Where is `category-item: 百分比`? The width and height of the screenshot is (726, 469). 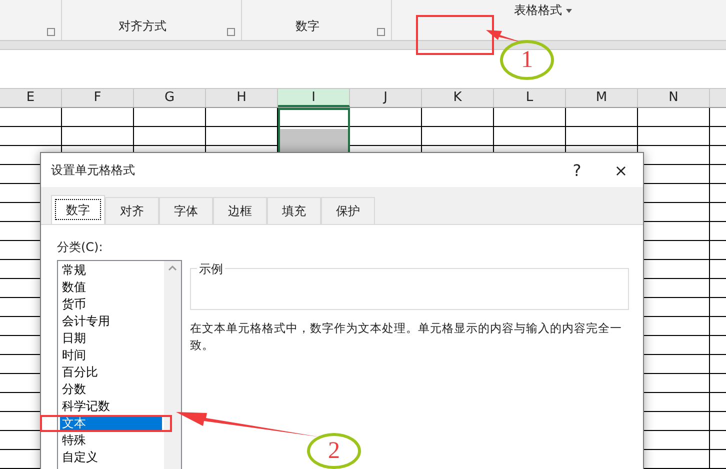
category-item: 百分比 is located at coordinates (111, 372).